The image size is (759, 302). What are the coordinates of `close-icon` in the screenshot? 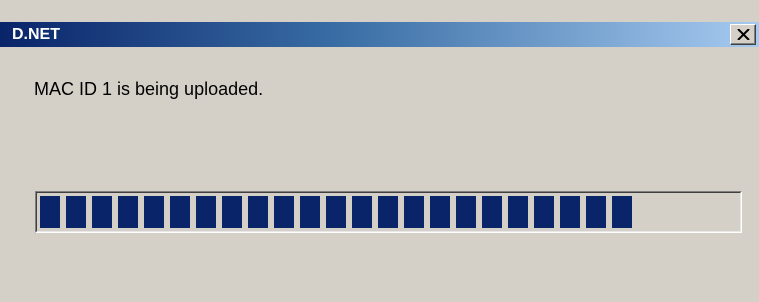 It's located at (743, 34).